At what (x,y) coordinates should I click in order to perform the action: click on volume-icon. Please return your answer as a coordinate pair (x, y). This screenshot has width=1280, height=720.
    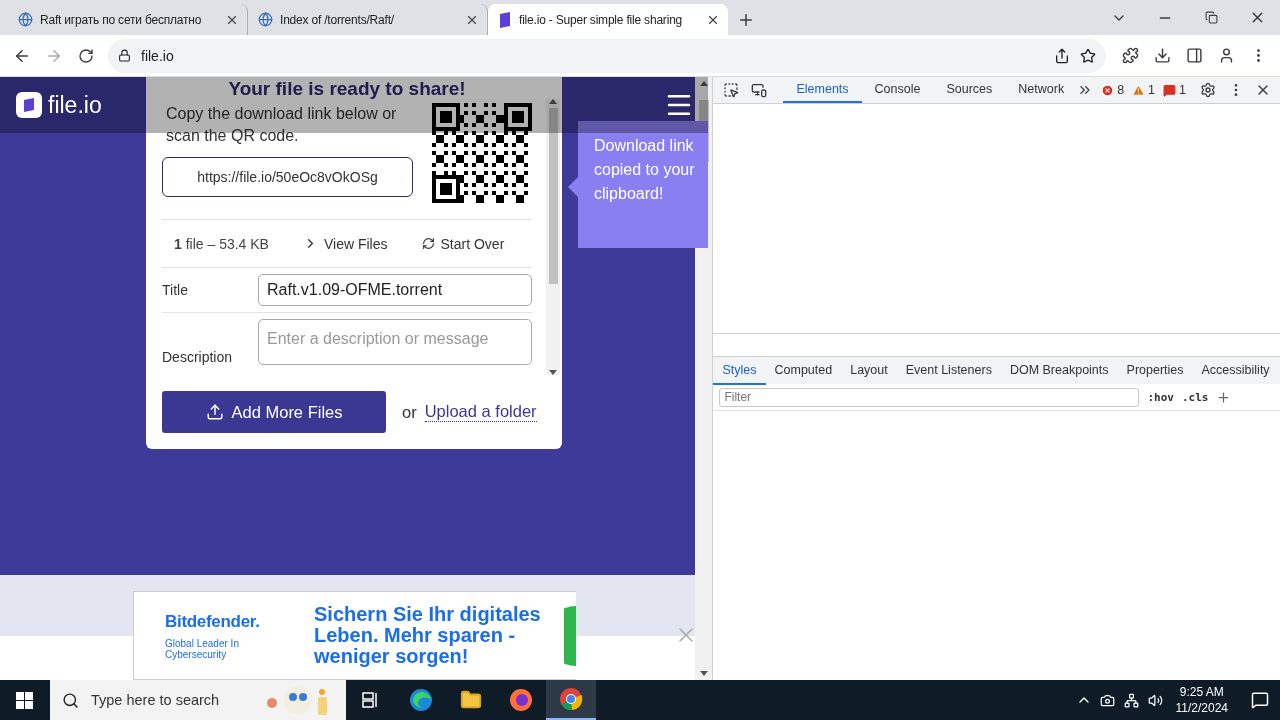
    Looking at the image, I should click on (1155, 700).